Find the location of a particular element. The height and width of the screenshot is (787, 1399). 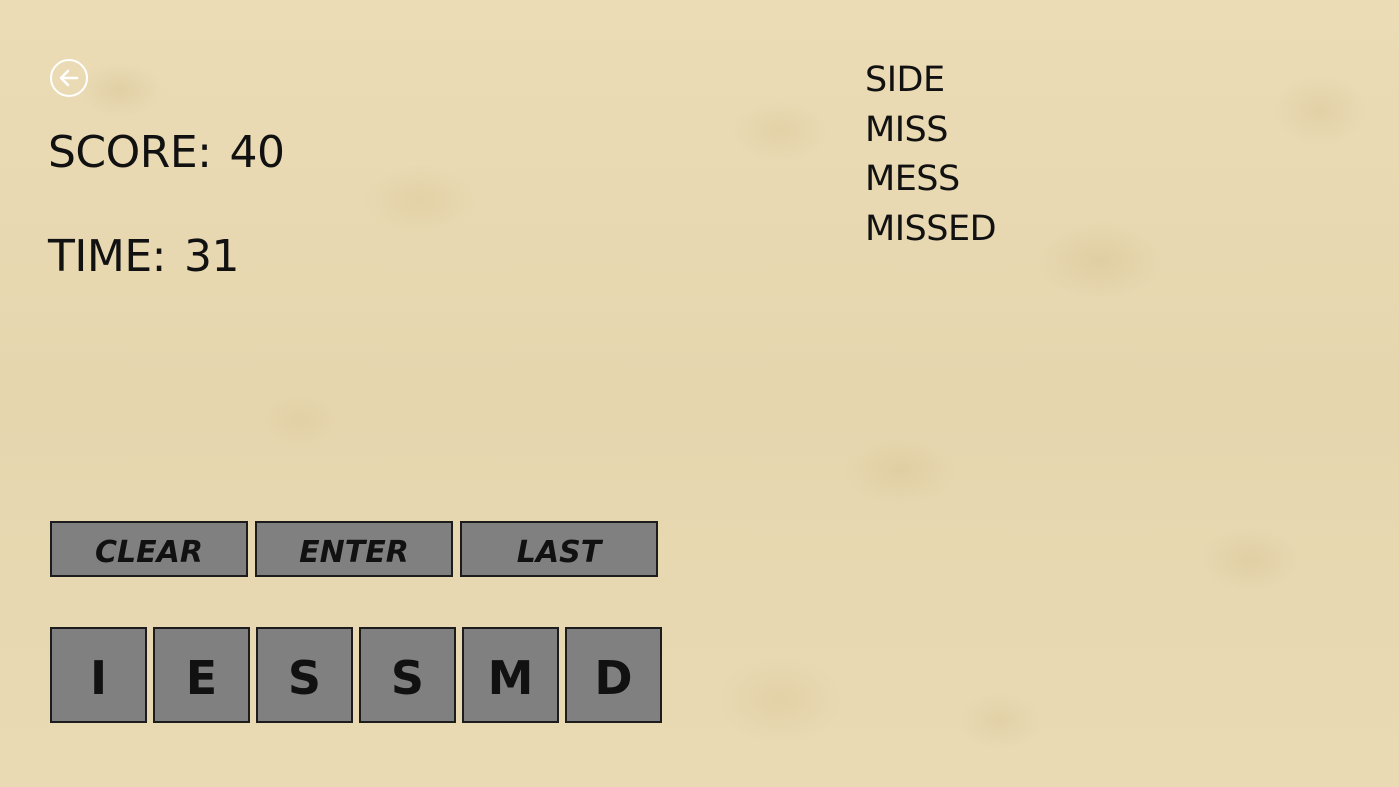

letter-tile: E is located at coordinates (201, 675).